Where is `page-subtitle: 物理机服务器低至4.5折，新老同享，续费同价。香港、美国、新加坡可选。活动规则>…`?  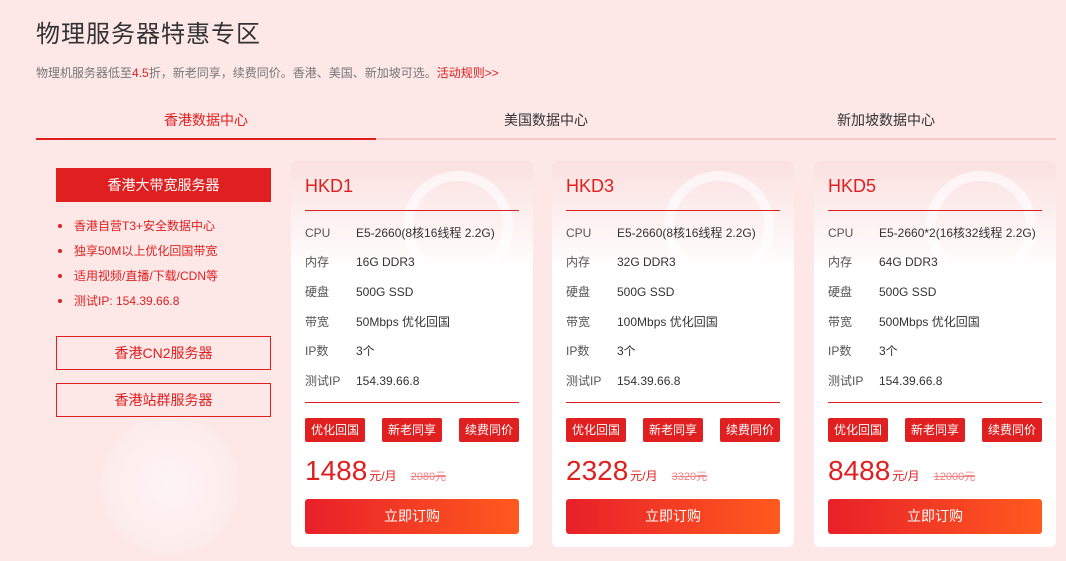 page-subtitle: 物理机服务器低至4.5折，新老同享，续费同价。香港、美国、新加坡可选。活动规则>… is located at coordinates (267, 72).